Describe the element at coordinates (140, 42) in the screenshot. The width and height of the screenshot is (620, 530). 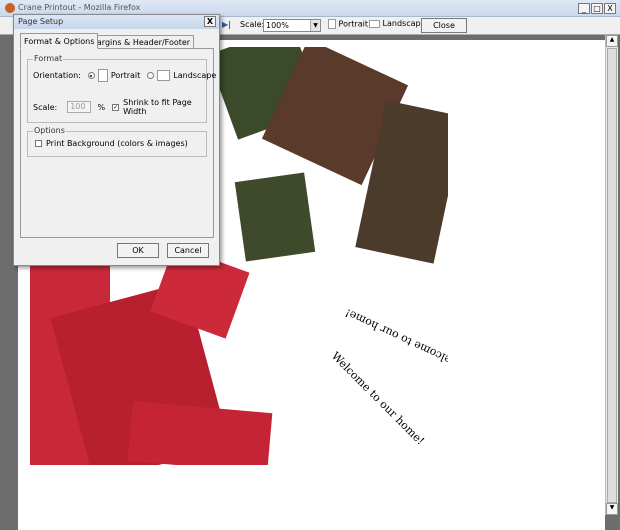
I see `tab-margins-header-footer: Margins & Header/Footer` at that location.